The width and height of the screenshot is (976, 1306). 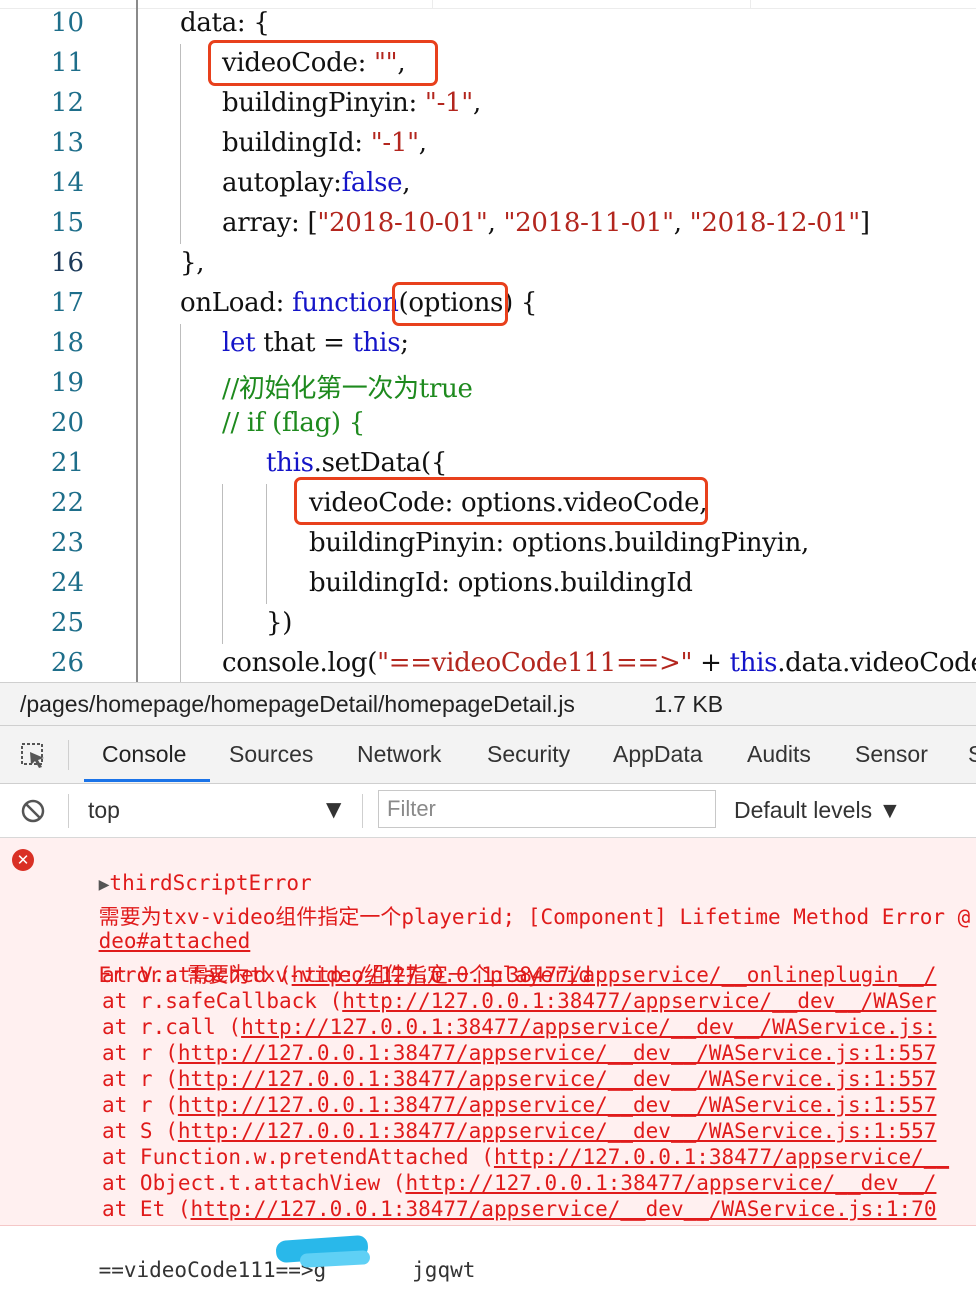 What do you see at coordinates (67, 343) in the screenshot?
I see `line-number: 18` at bounding box center [67, 343].